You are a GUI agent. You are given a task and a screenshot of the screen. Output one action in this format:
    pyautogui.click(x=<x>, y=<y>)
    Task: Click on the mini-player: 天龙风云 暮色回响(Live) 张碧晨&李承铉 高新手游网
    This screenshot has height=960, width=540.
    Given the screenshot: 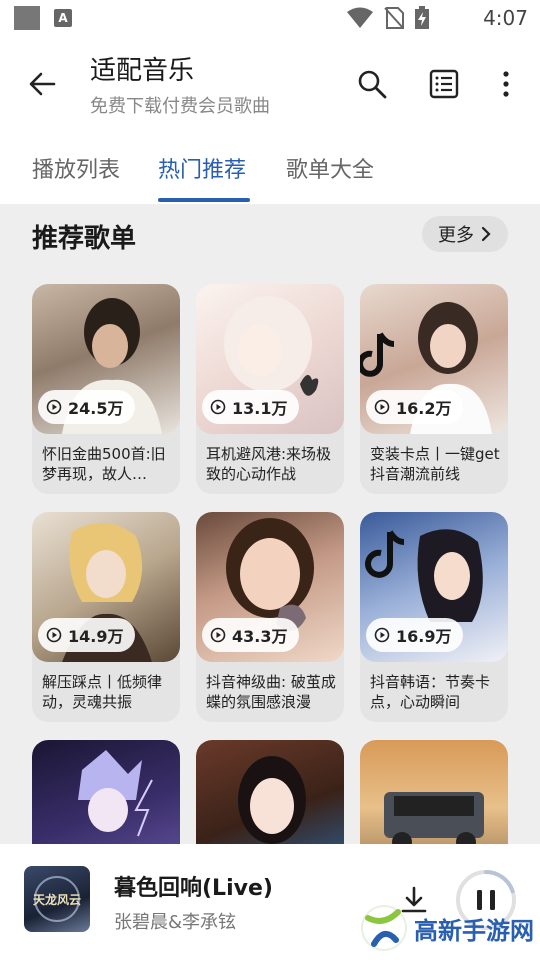 What is the action you would take?
    pyautogui.click(x=270, y=902)
    